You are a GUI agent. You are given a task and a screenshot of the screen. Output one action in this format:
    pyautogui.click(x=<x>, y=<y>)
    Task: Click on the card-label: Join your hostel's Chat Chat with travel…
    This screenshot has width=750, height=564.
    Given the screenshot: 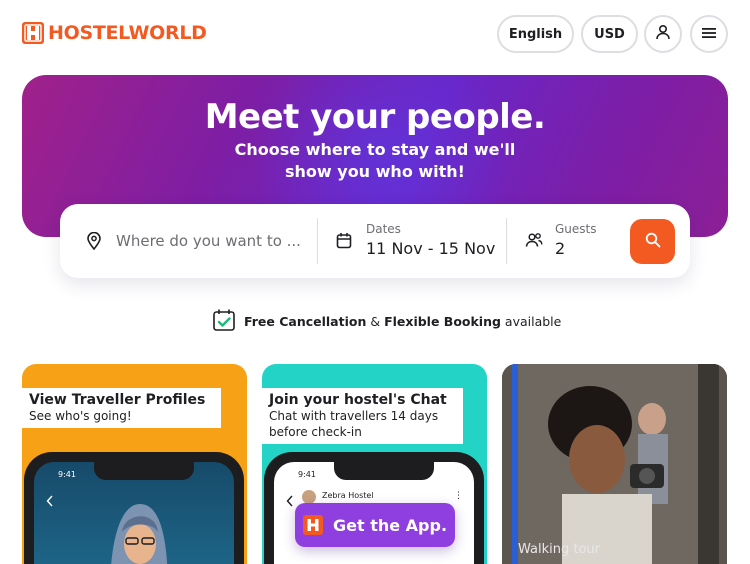 What is the action you would take?
    pyautogui.click(x=362, y=416)
    